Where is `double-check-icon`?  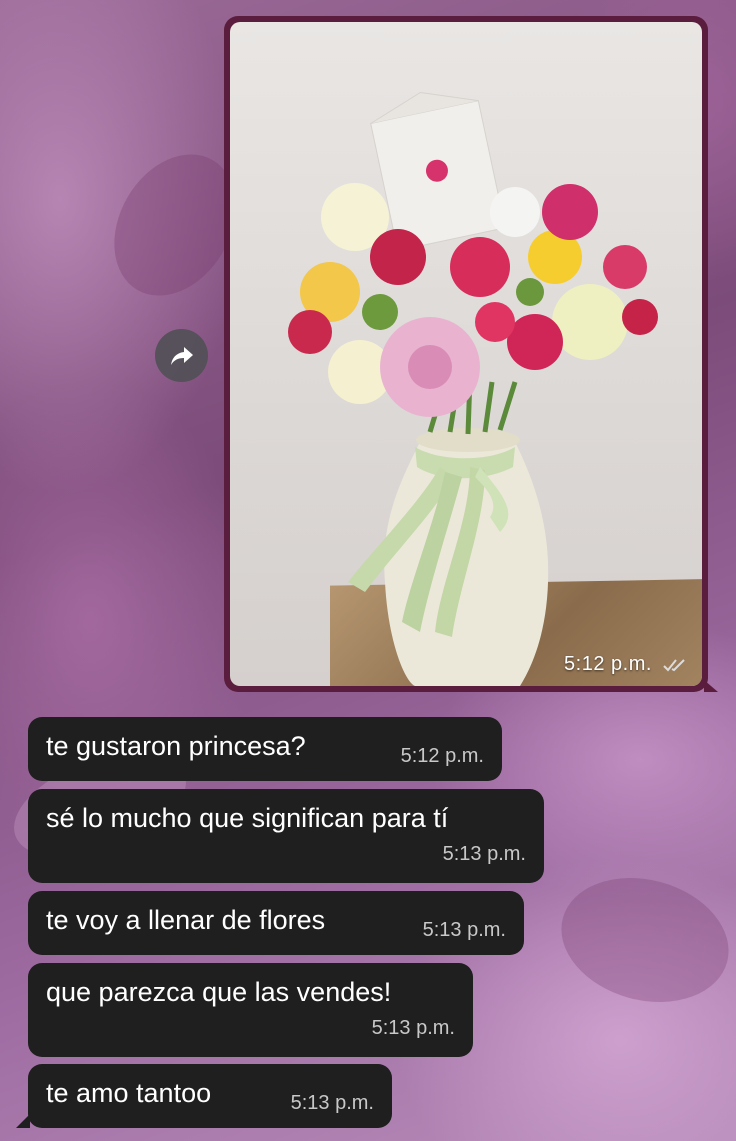
double-check-icon is located at coordinates (674, 665).